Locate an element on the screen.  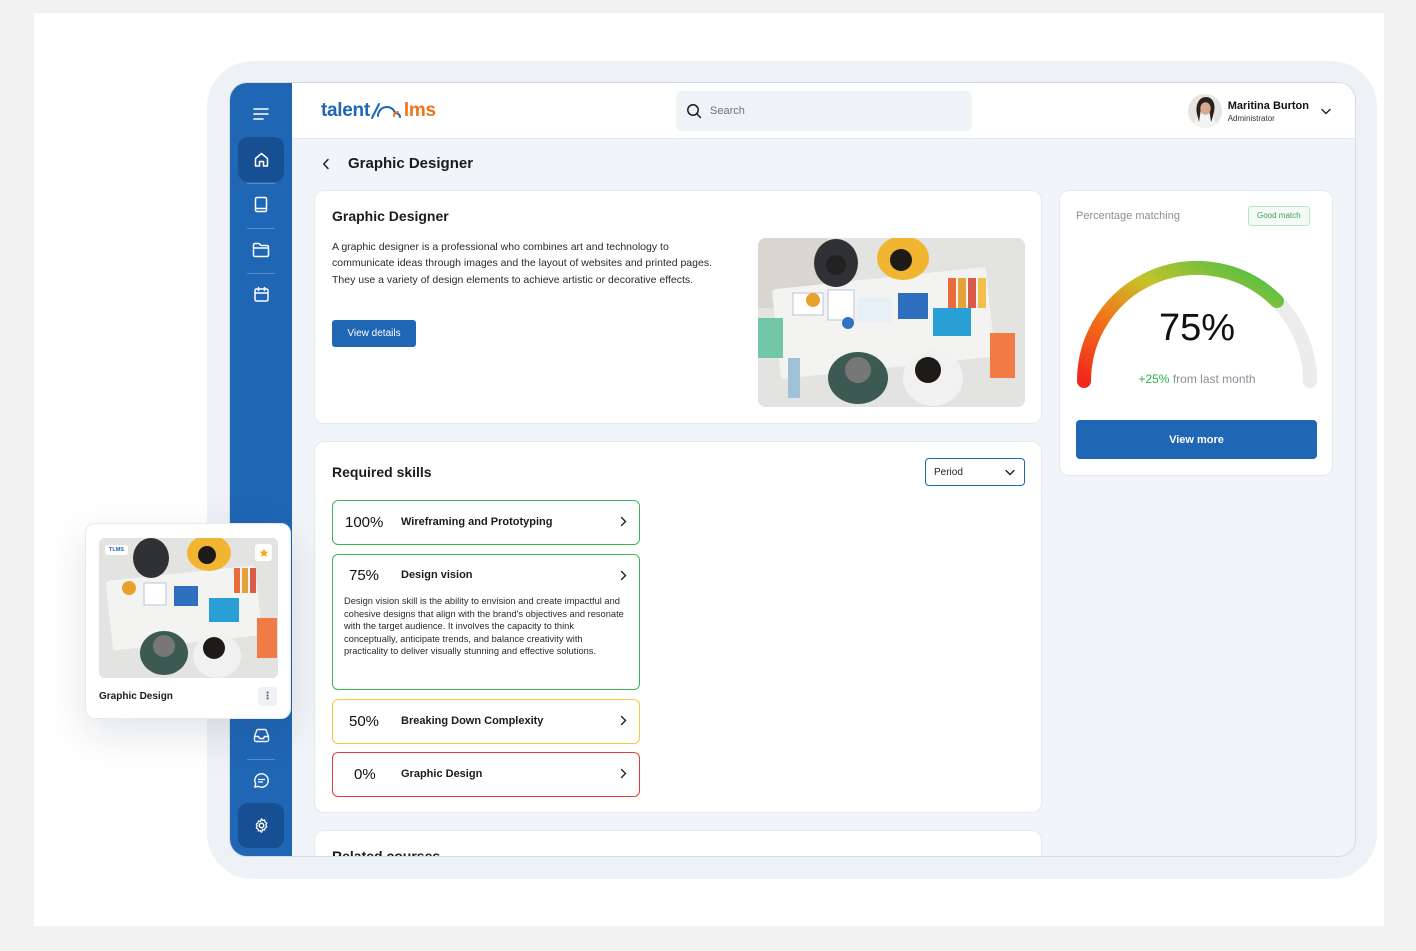
inbox-icon is located at coordinates (261, 735).